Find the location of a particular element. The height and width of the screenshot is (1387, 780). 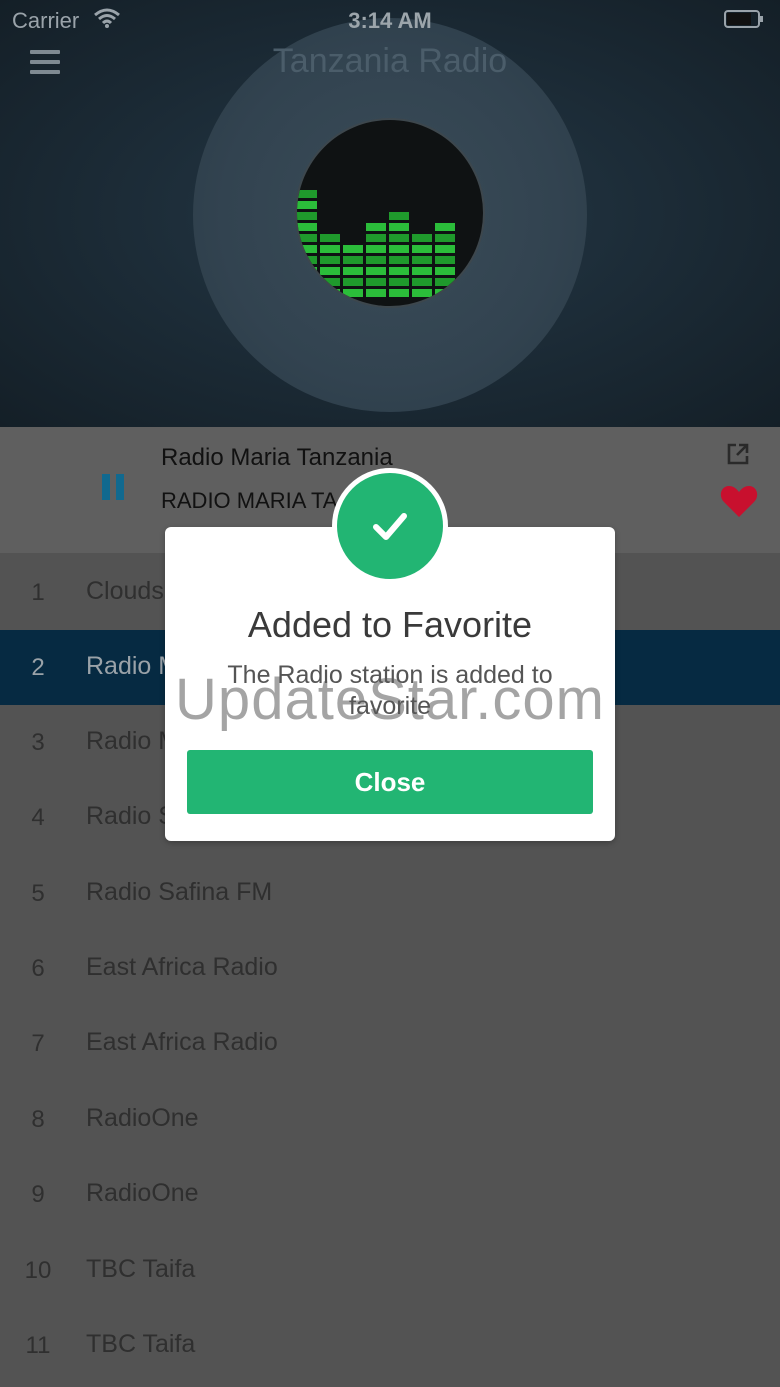

status-bar: Carrier 3:14 AM is located at coordinates (390, 20).